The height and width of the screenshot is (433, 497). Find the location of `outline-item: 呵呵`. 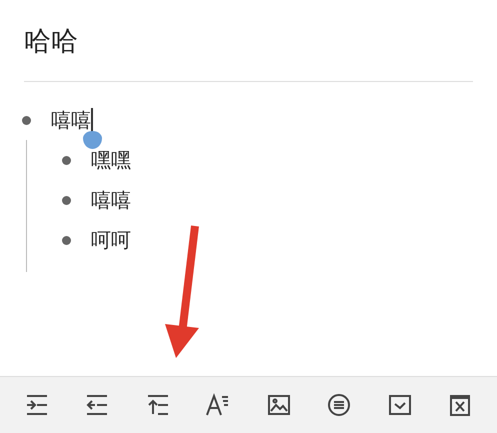

outline-item: 呵呵 is located at coordinates (111, 240).